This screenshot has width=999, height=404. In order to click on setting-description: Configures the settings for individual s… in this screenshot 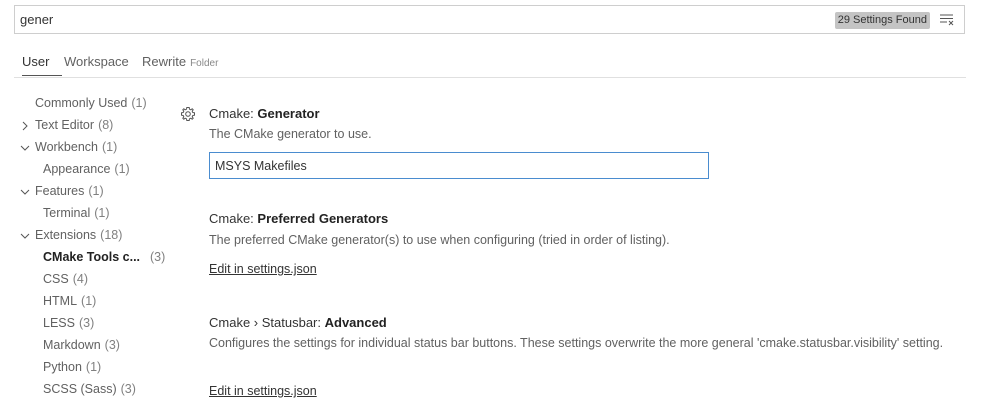, I will do `click(576, 343)`.